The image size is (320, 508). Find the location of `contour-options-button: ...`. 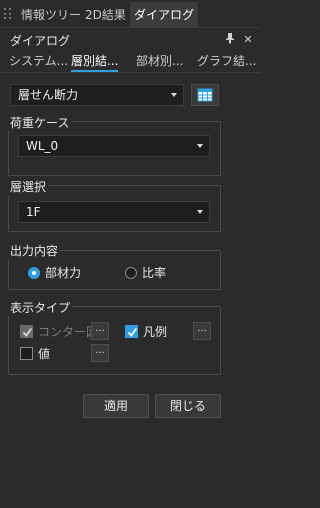

contour-options-button: ... is located at coordinates (100, 331).